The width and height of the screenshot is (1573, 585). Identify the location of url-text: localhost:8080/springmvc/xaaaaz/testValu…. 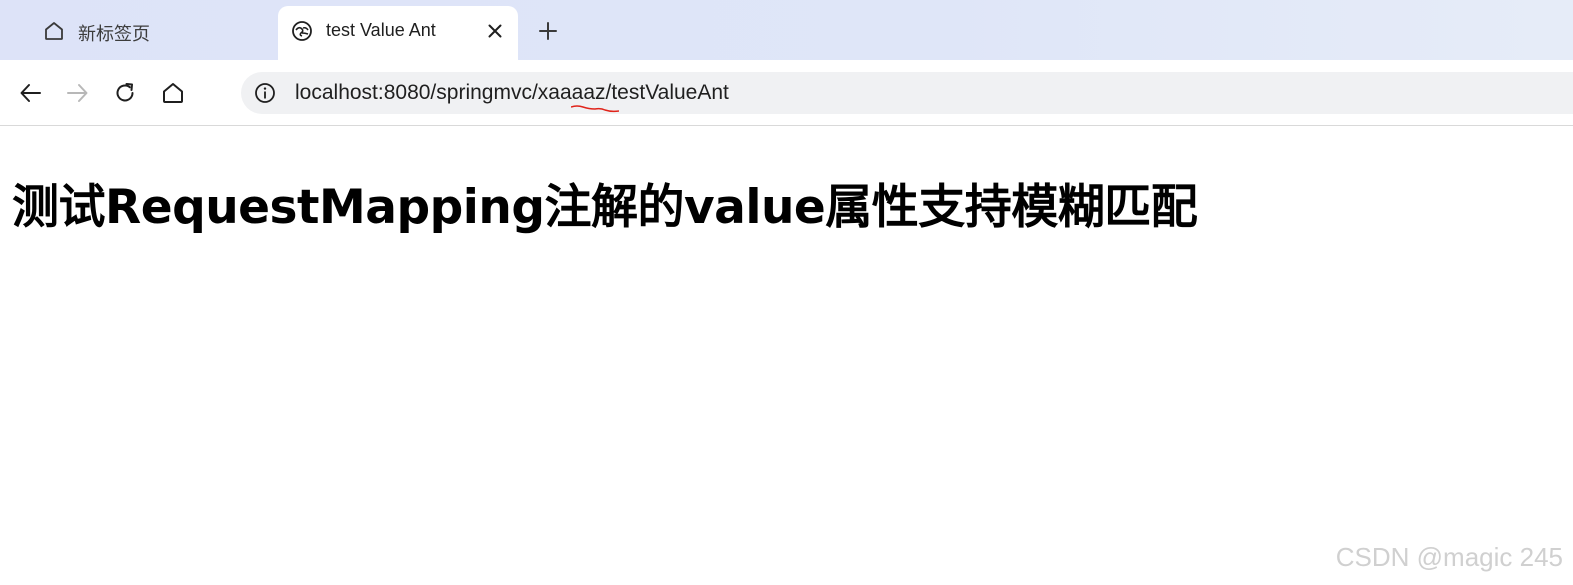
(512, 93).